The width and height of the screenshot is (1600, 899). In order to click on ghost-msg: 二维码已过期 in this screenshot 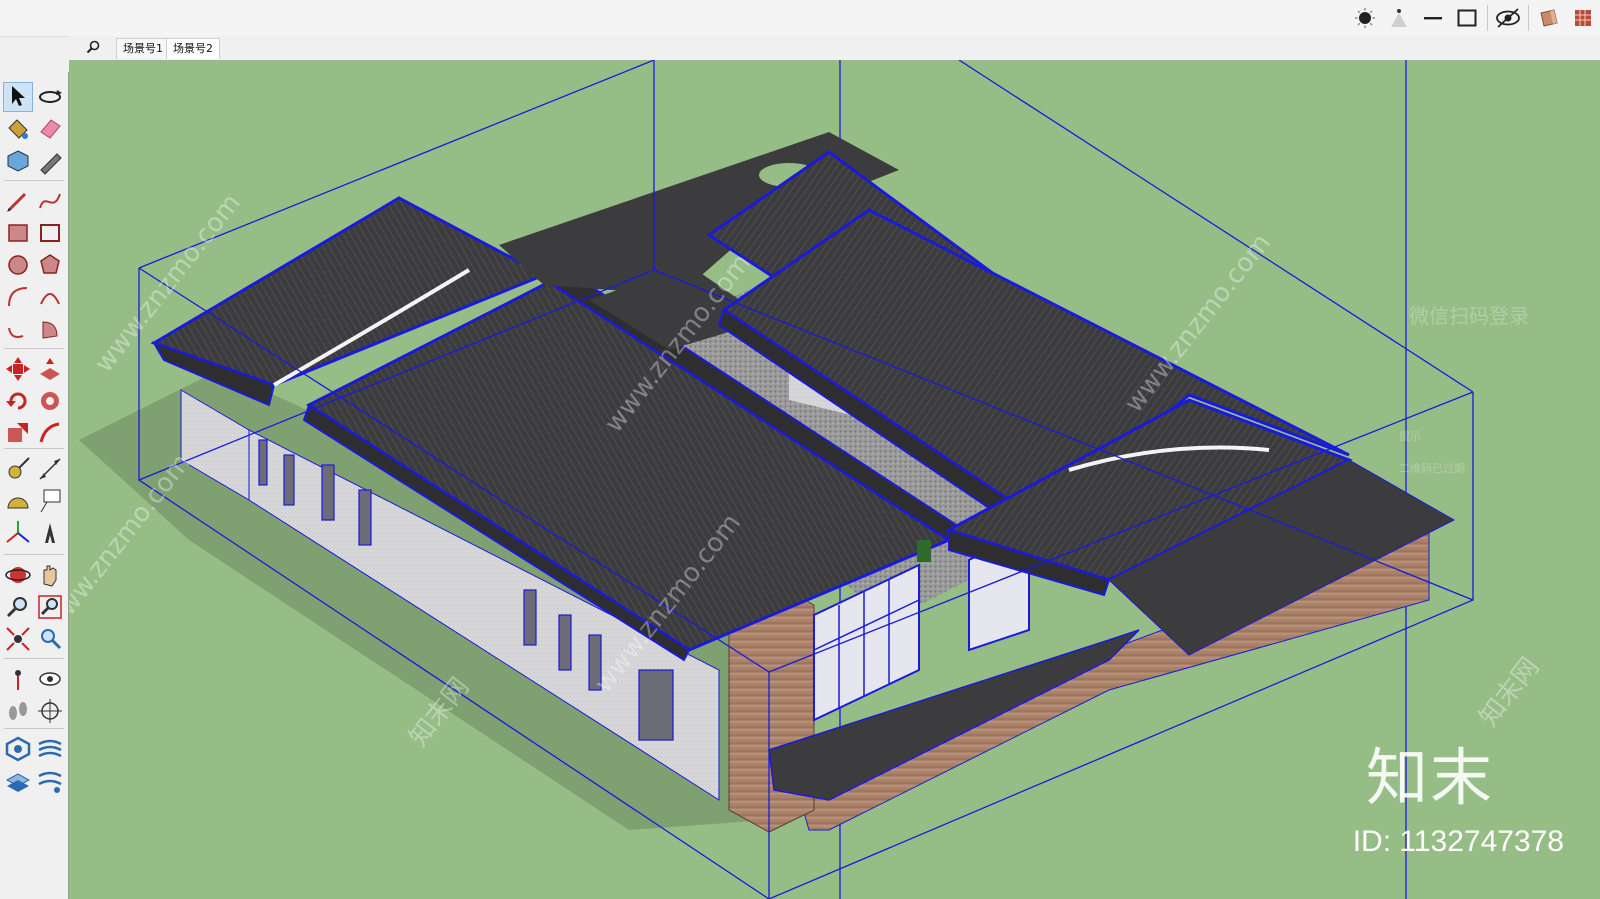, I will do `click(1432, 468)`.